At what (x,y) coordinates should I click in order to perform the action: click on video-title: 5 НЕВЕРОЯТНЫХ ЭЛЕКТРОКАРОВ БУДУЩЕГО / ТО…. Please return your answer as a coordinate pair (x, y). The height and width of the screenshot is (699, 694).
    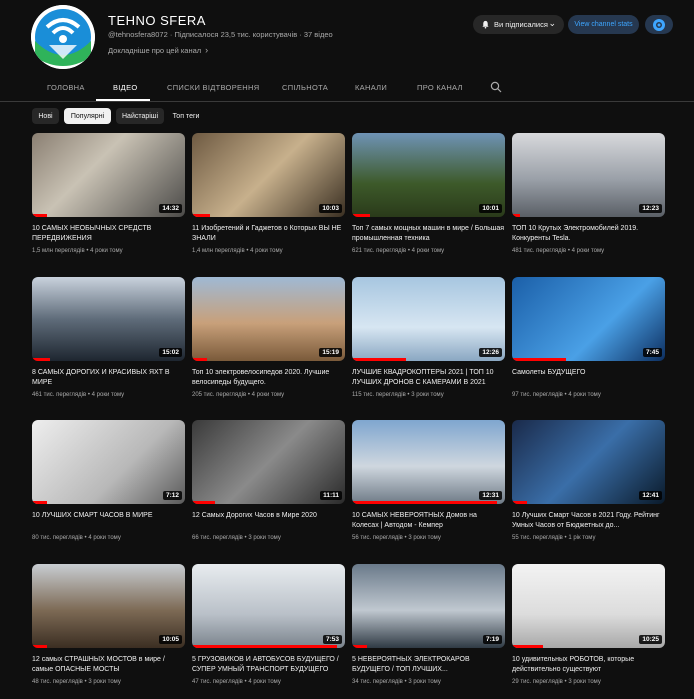
    Looking at the image, I should click on (428, 665).